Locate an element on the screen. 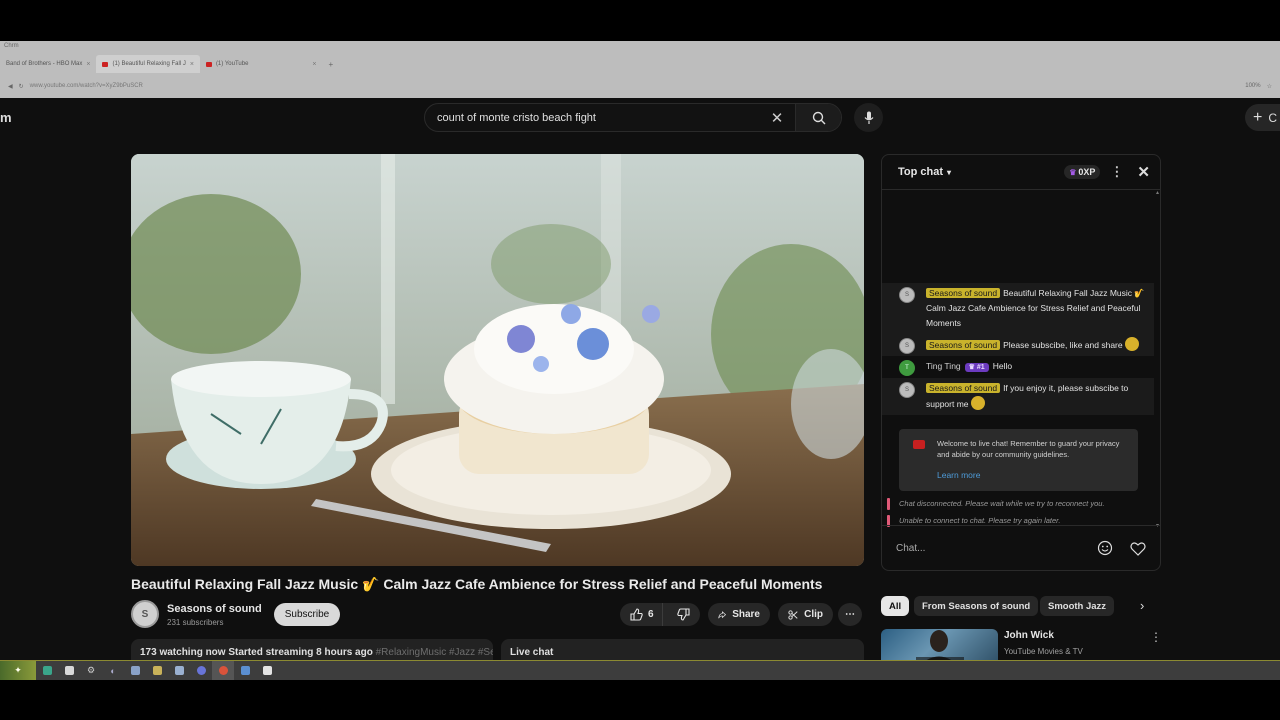 This screenshot has height=720, width=1280. search-input: count of monte cristo beach fight is located at coordinates (595, 118).